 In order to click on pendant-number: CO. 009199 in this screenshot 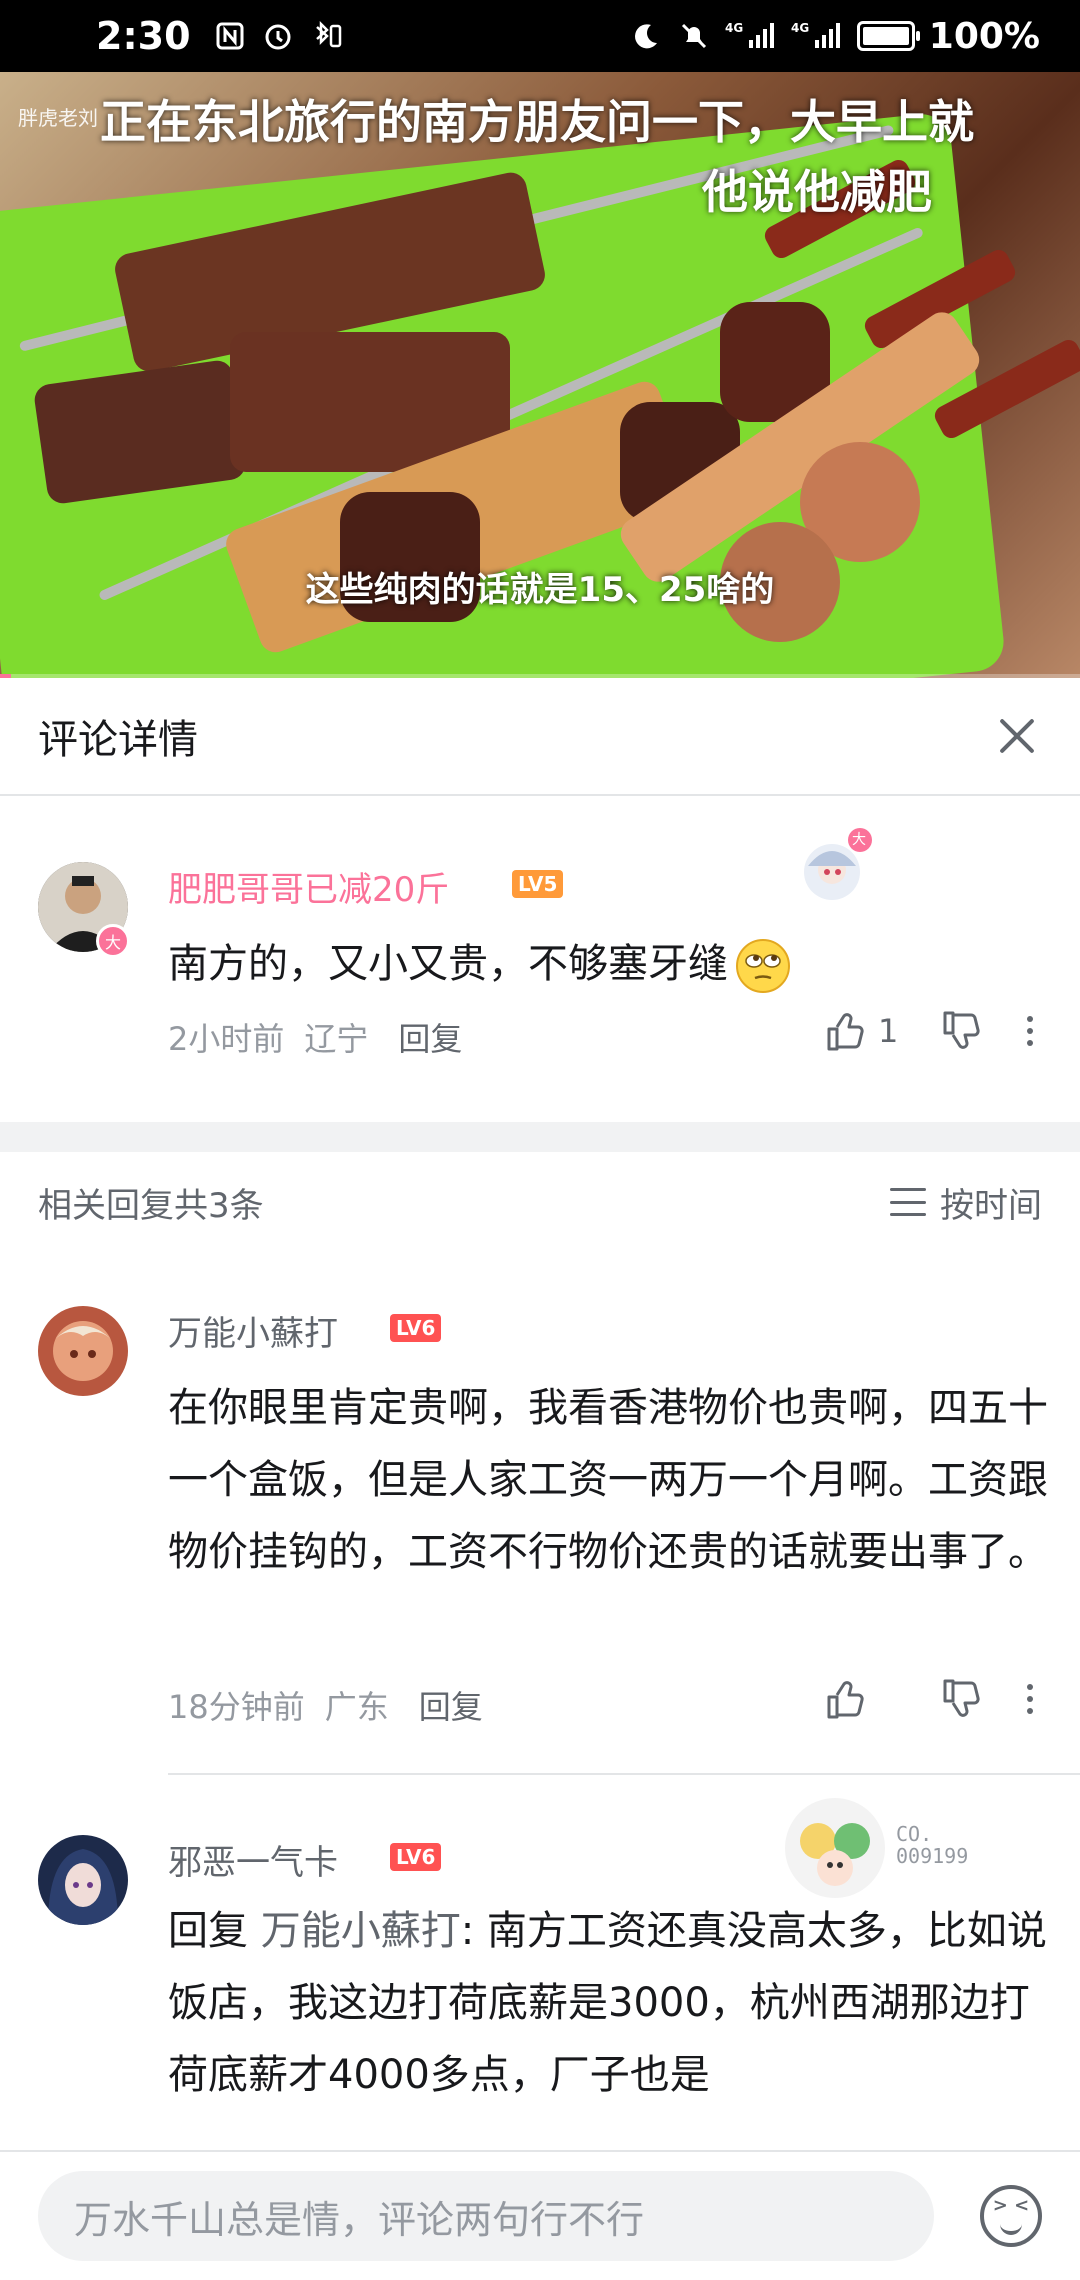, I will do `click(932, 1845)`.